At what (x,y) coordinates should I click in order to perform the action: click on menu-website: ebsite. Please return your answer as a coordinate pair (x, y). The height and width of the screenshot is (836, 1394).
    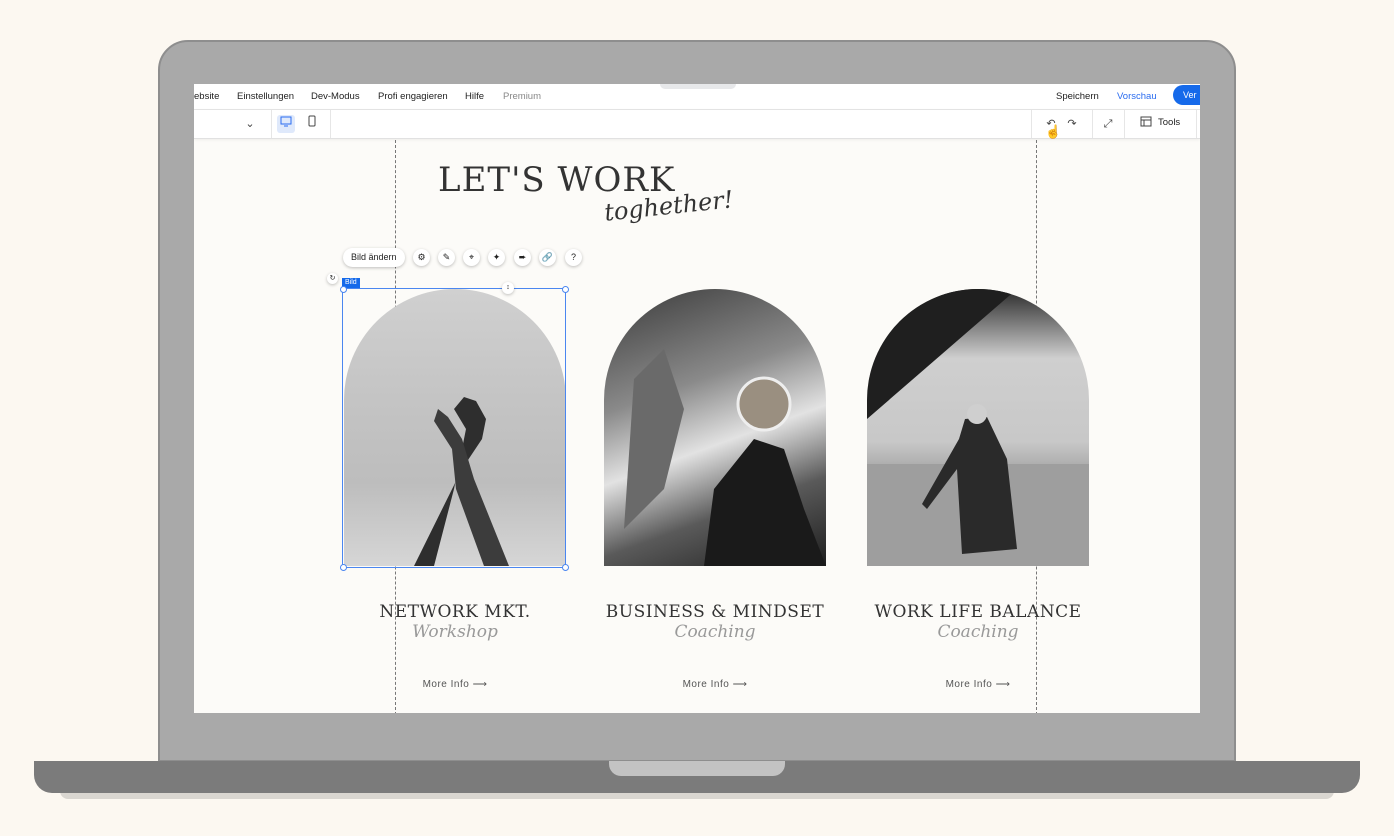
    Looking at the image, I should click on (206, 96).